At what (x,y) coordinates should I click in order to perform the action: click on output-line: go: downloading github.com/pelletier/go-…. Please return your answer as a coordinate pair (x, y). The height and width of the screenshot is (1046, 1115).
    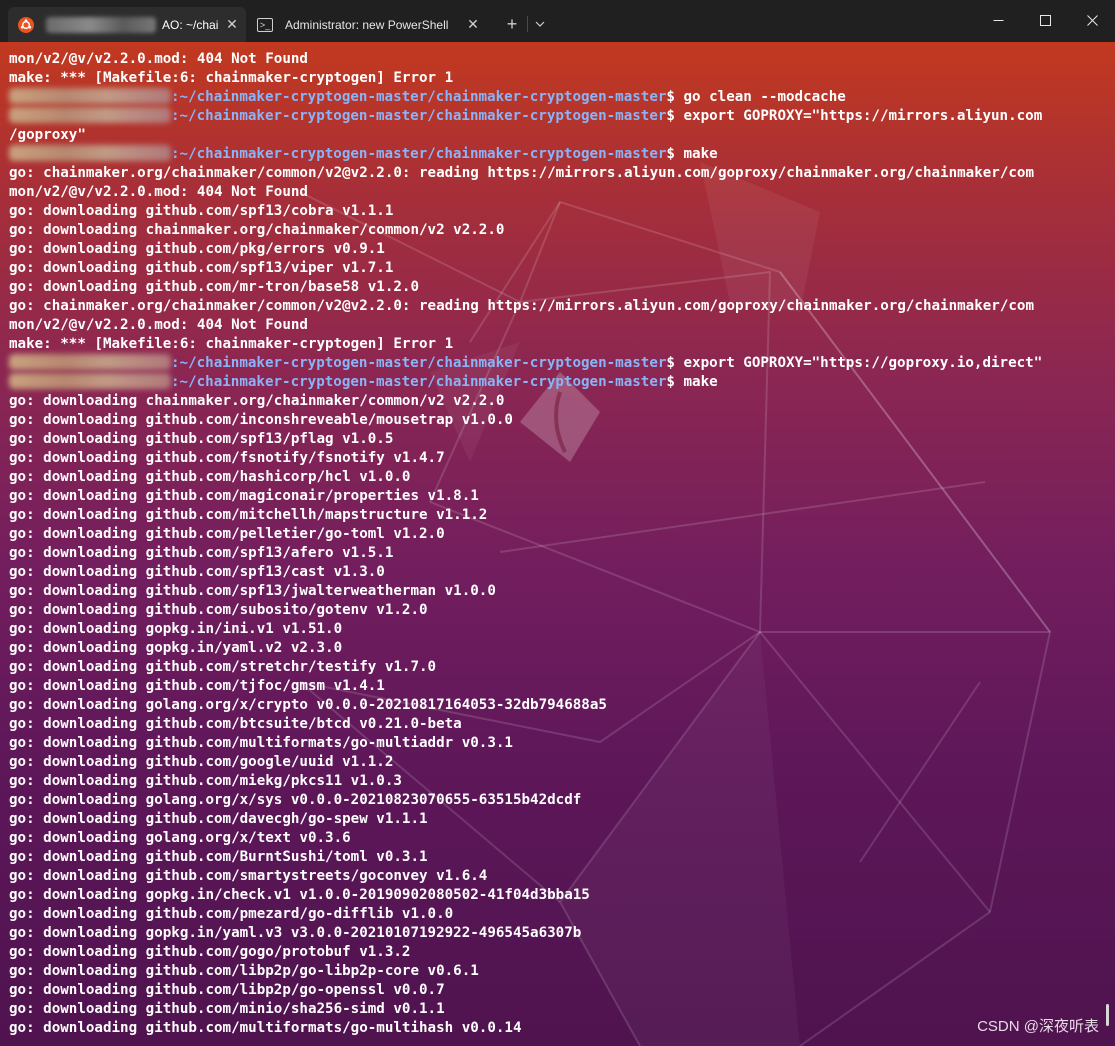
    Looking at the image, I should click on (227, 534).